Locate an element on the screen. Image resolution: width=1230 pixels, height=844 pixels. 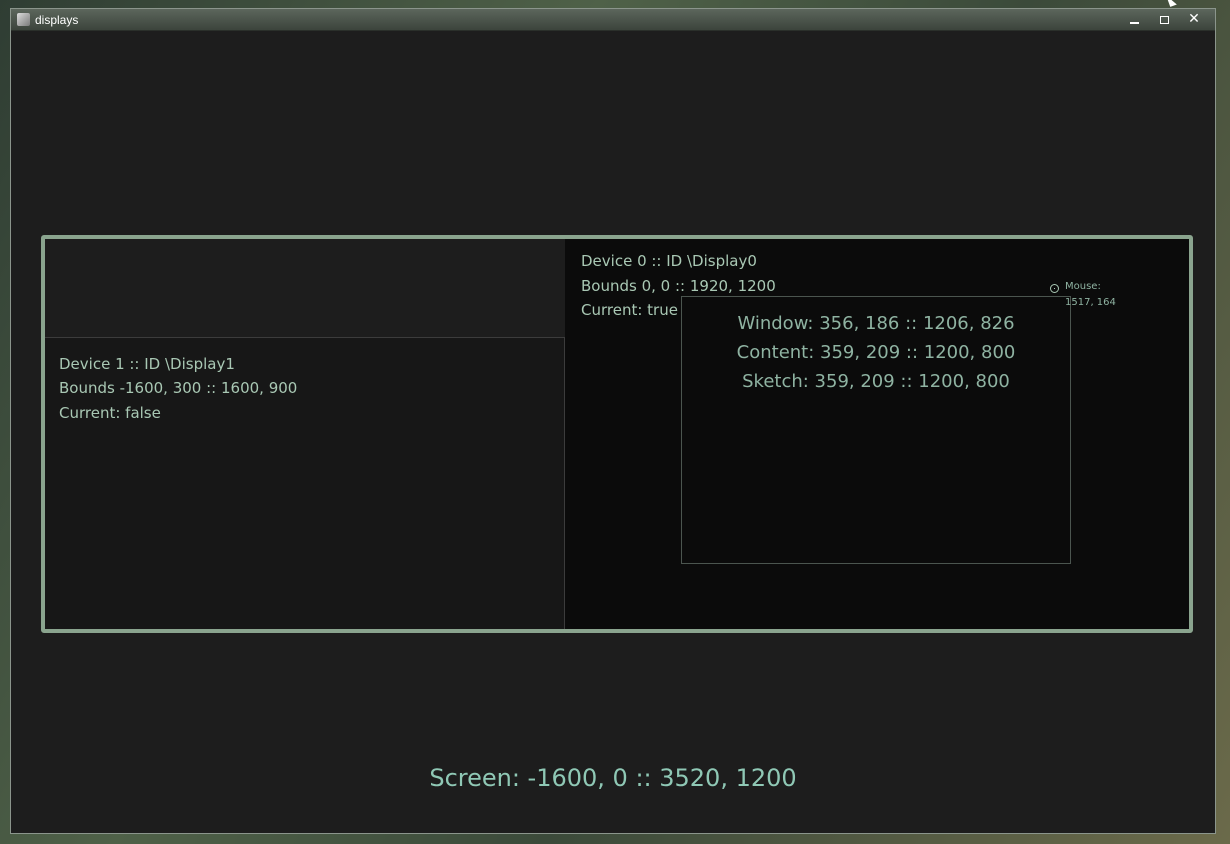
display-0-device: Device 0 :: ID \Display0 is located at coordinates (669, 261).